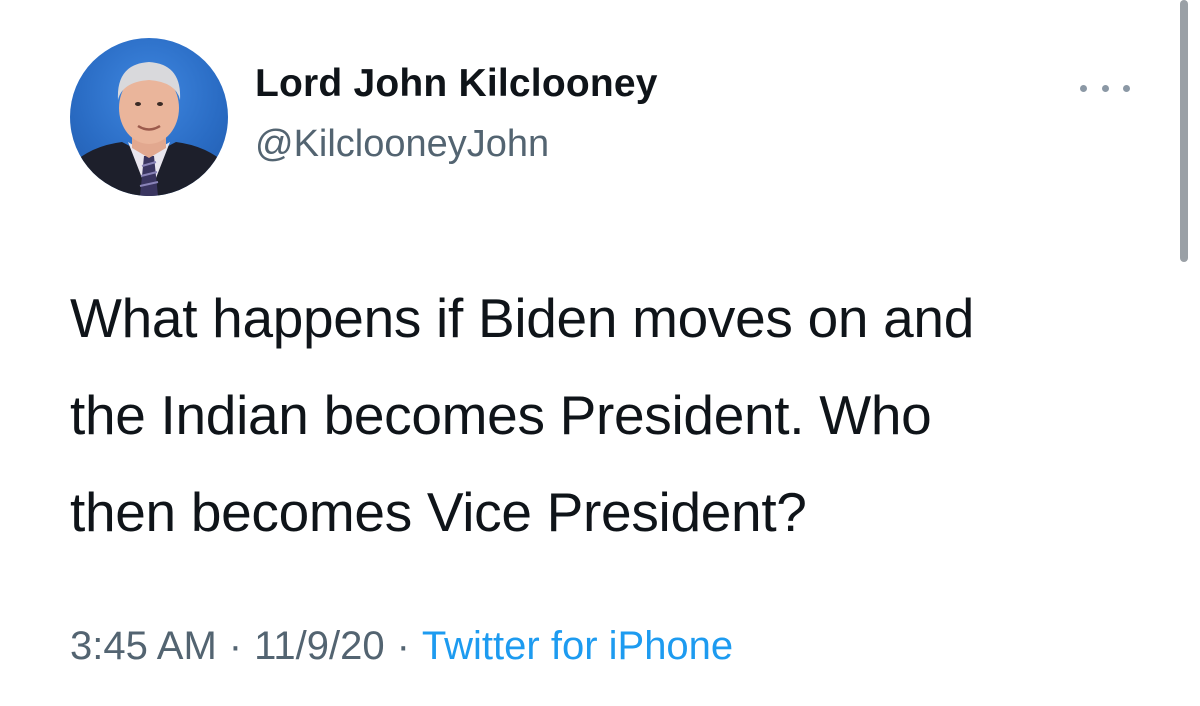  What do you see at coordinates (319, 646) in the screenshot?
I see `tweet-date: 11/9/20` at bounding box center [319, 646].